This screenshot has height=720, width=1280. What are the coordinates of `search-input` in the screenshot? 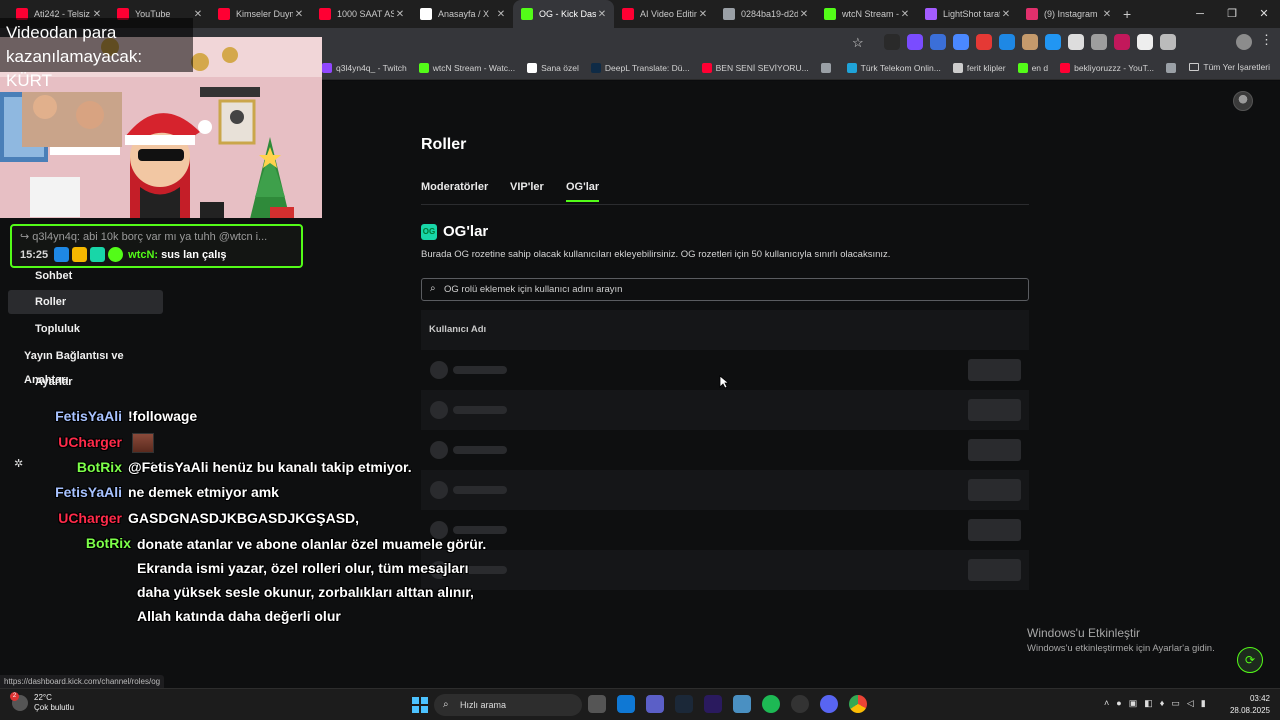 It's located at (724, 289).